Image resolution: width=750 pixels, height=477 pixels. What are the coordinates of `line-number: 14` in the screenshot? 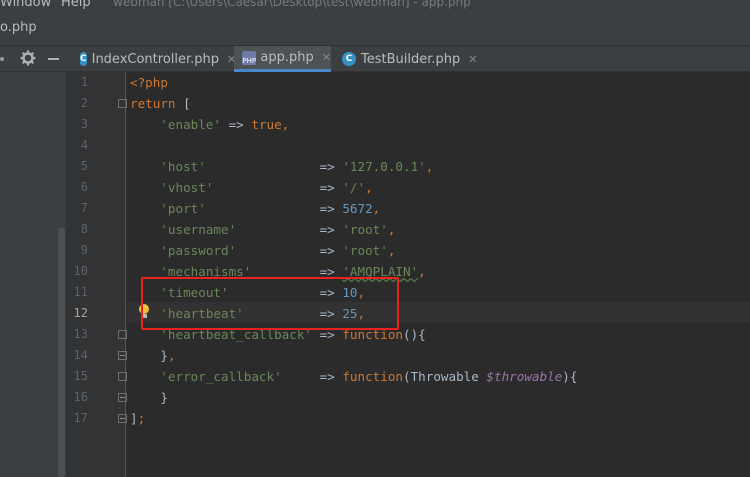 It's located at (80, 355).